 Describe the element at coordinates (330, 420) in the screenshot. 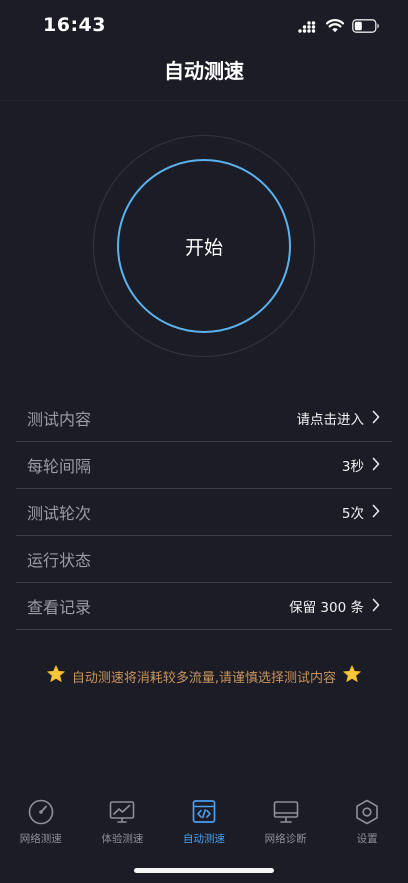

I see `row-value: 请点击进入` at that location.